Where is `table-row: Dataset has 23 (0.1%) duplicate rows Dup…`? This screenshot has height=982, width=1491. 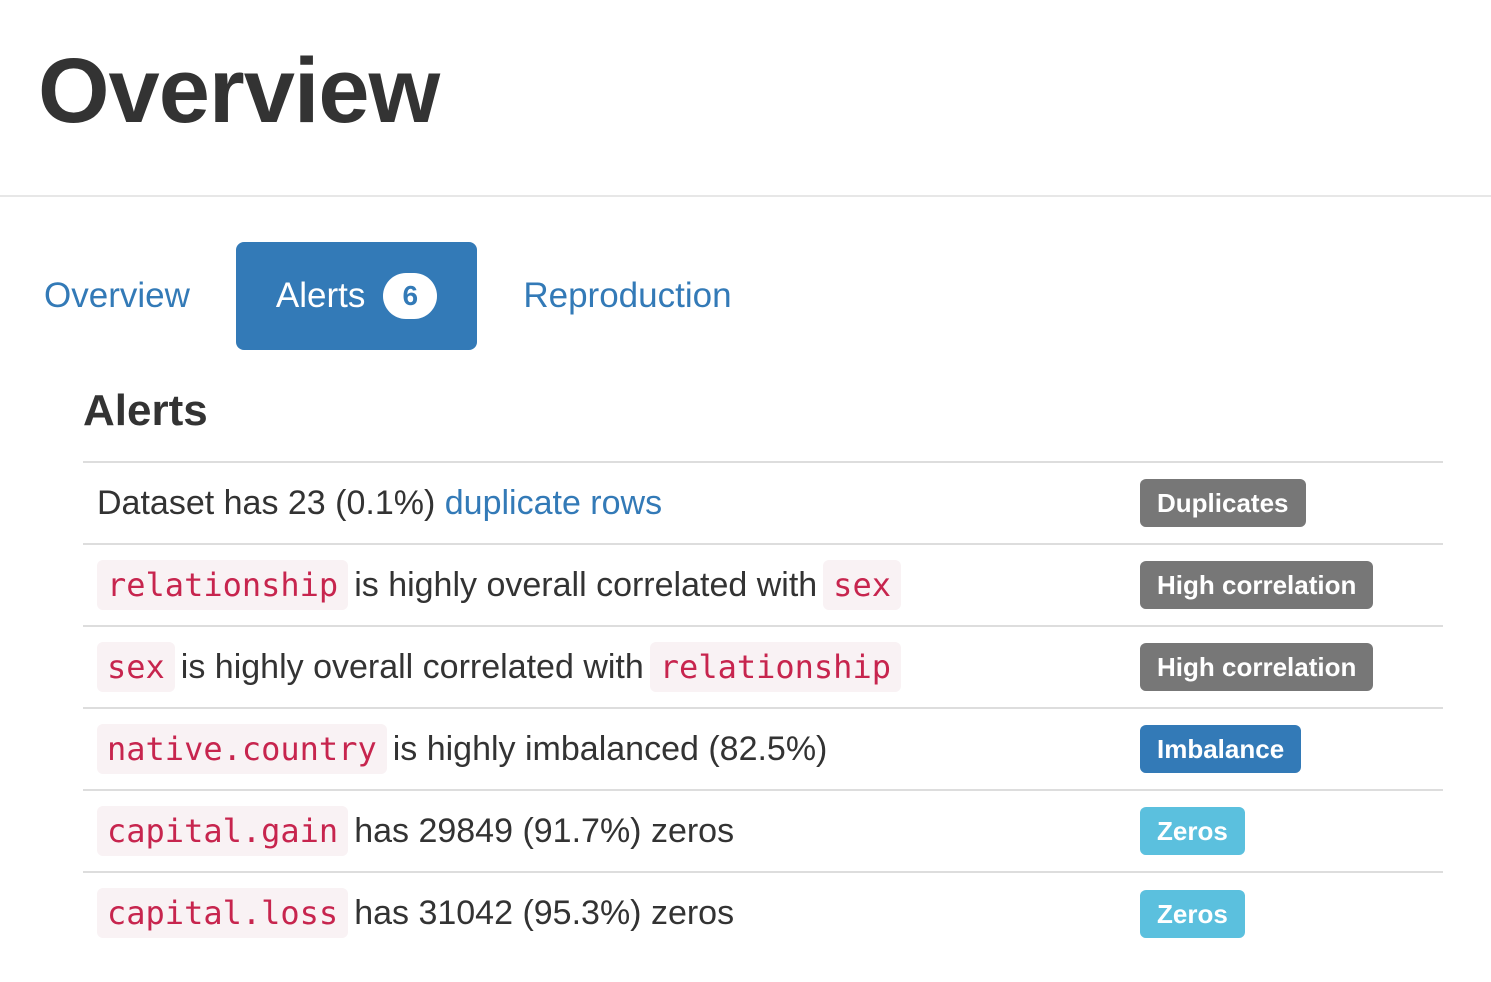
table-row: Dataset has 23 (0.1%) duplicate rows Dup… is located at coordinates (763, 502).